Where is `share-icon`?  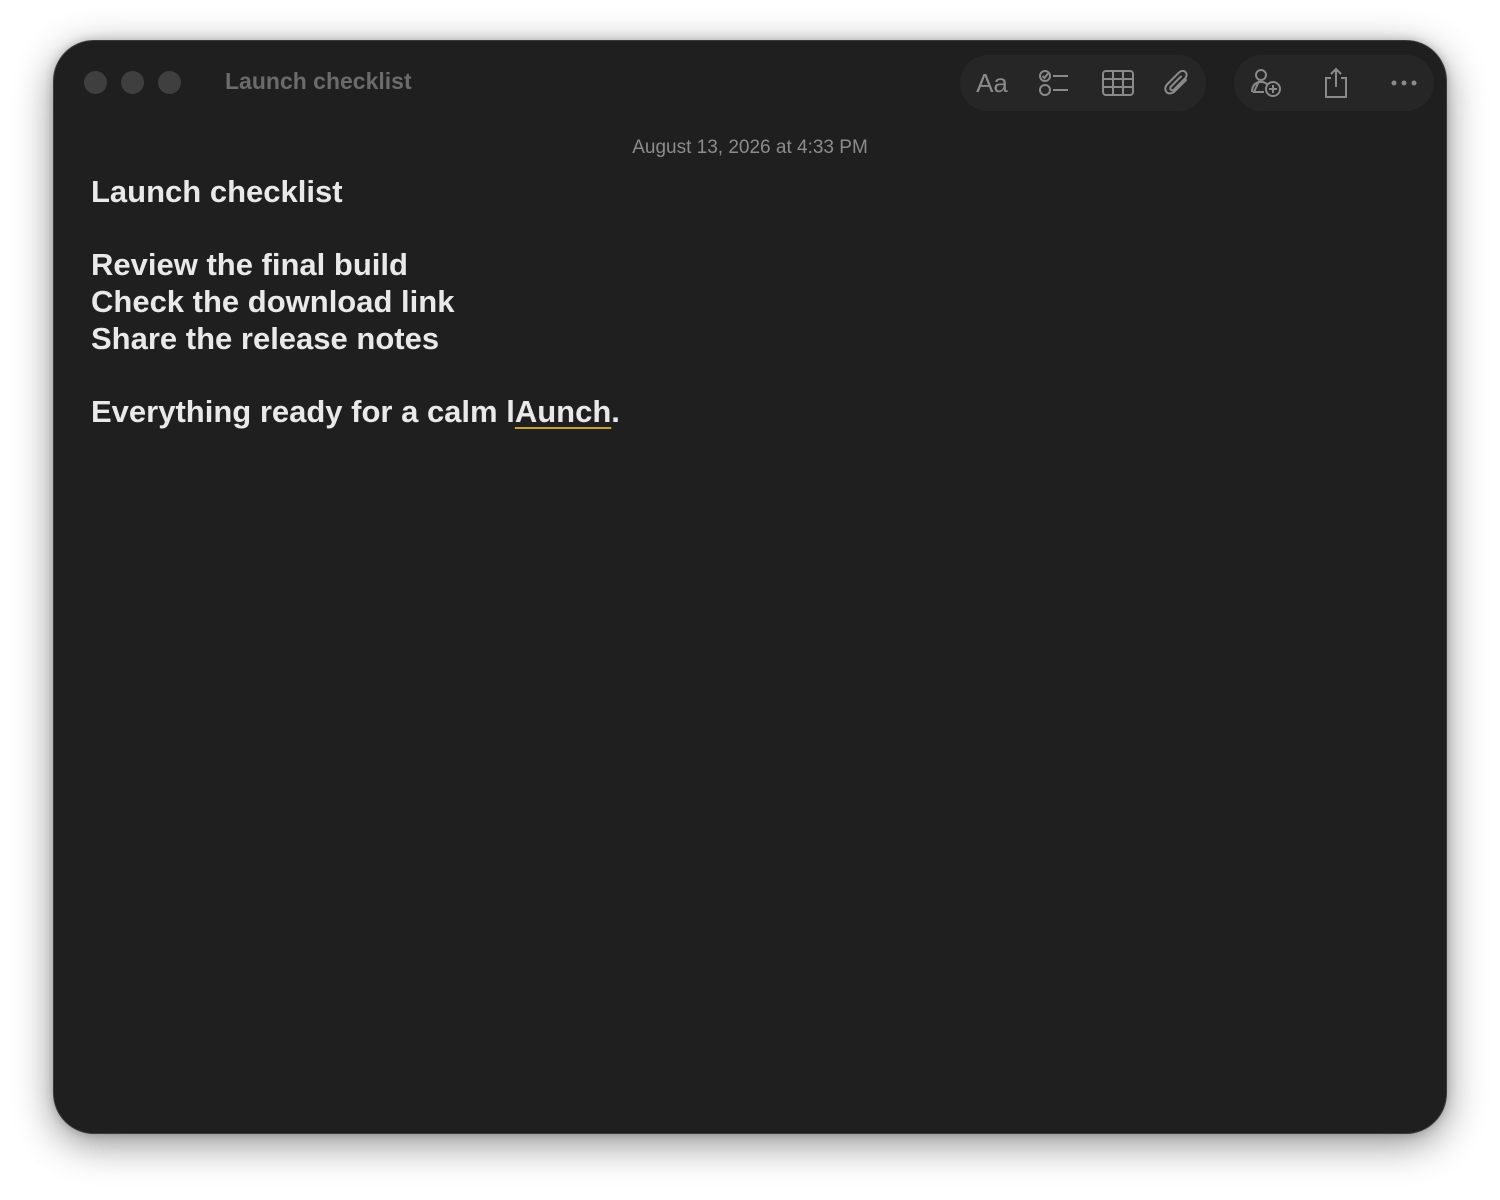
share-icon is located at coordinates (1336, 82).